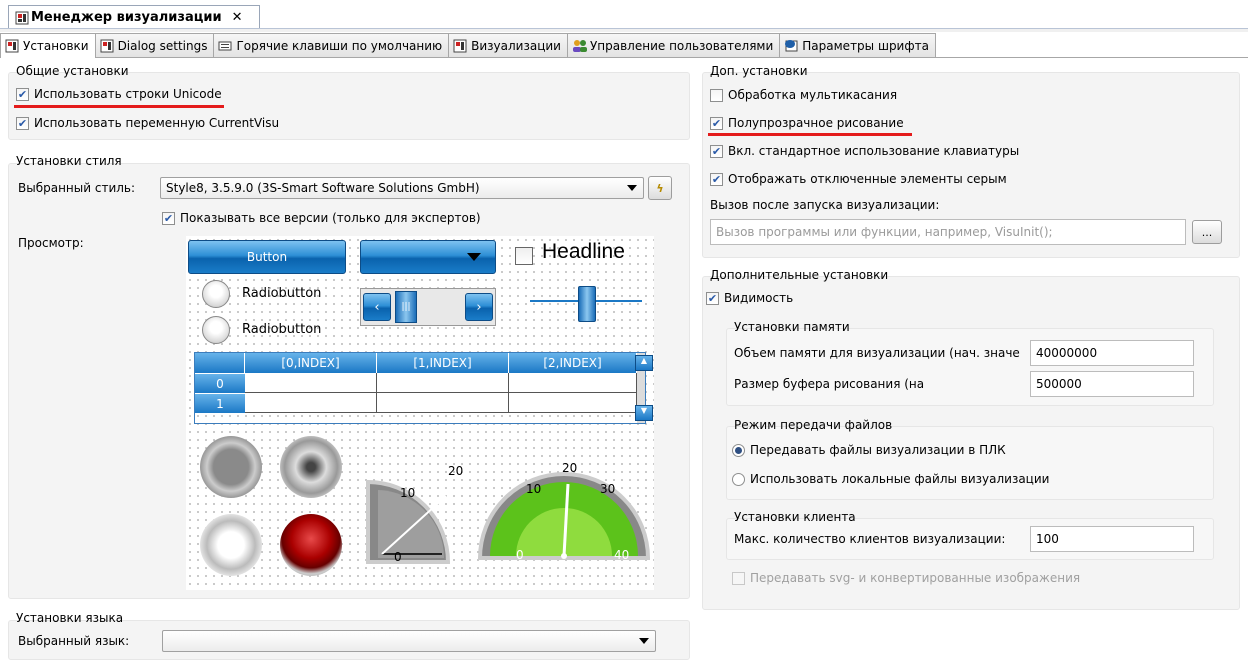 The width and height of the screenshot is (1248, 660). What do you see at coordinates (72, 71) in the screenshot?
I see `general-settings-title: Общие установки` at bounding box center [72, 71].